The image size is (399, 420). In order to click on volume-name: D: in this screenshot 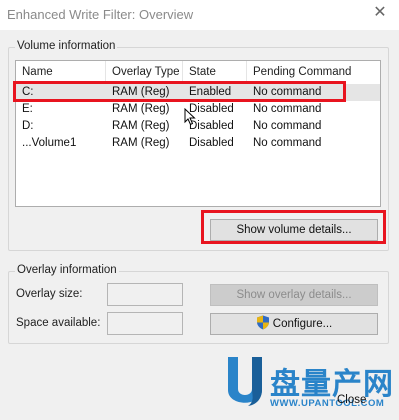, I will do `click(28, 126)`.